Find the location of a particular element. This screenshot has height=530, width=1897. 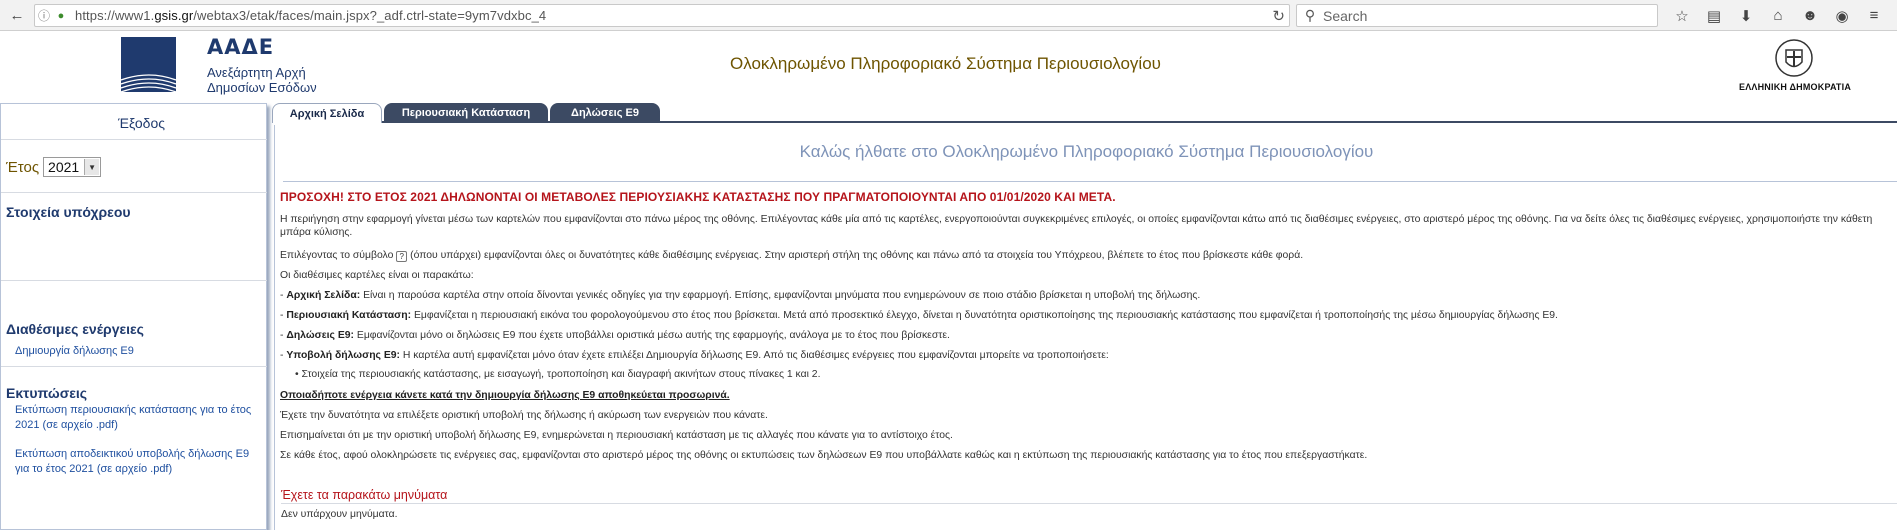

back-arrow-icon: ← is located at coordinates (17, 15).